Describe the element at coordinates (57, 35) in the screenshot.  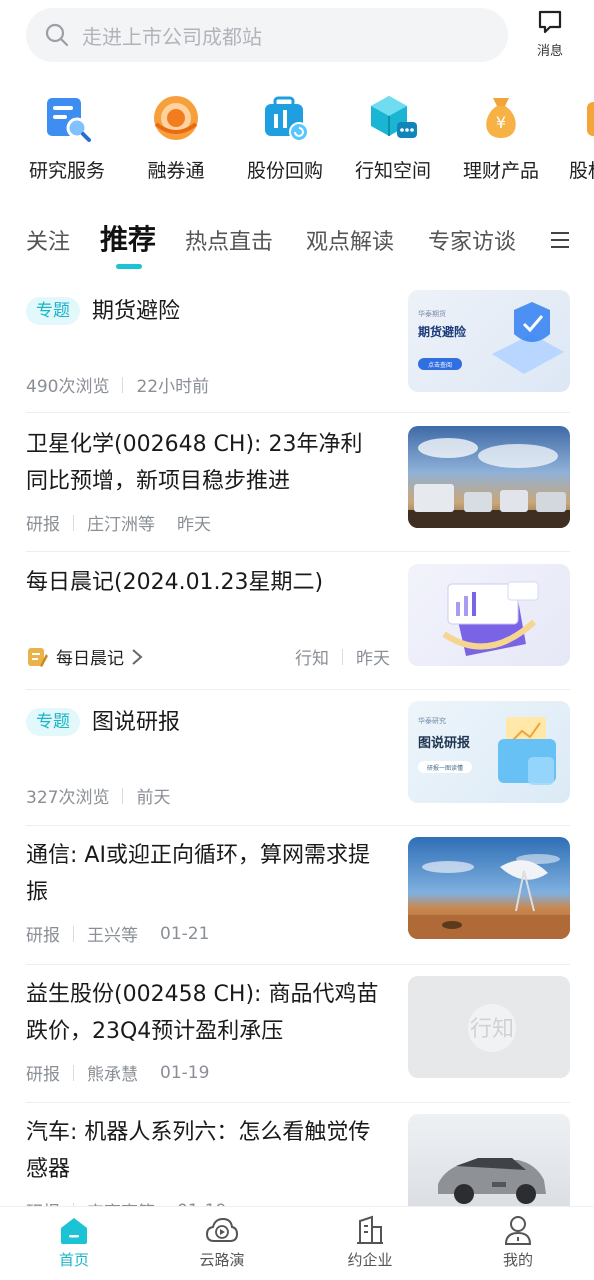
I see `search-icon` at that location.